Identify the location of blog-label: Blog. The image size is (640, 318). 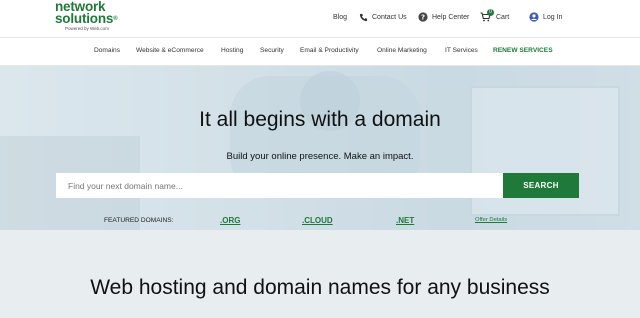
(340, 17).